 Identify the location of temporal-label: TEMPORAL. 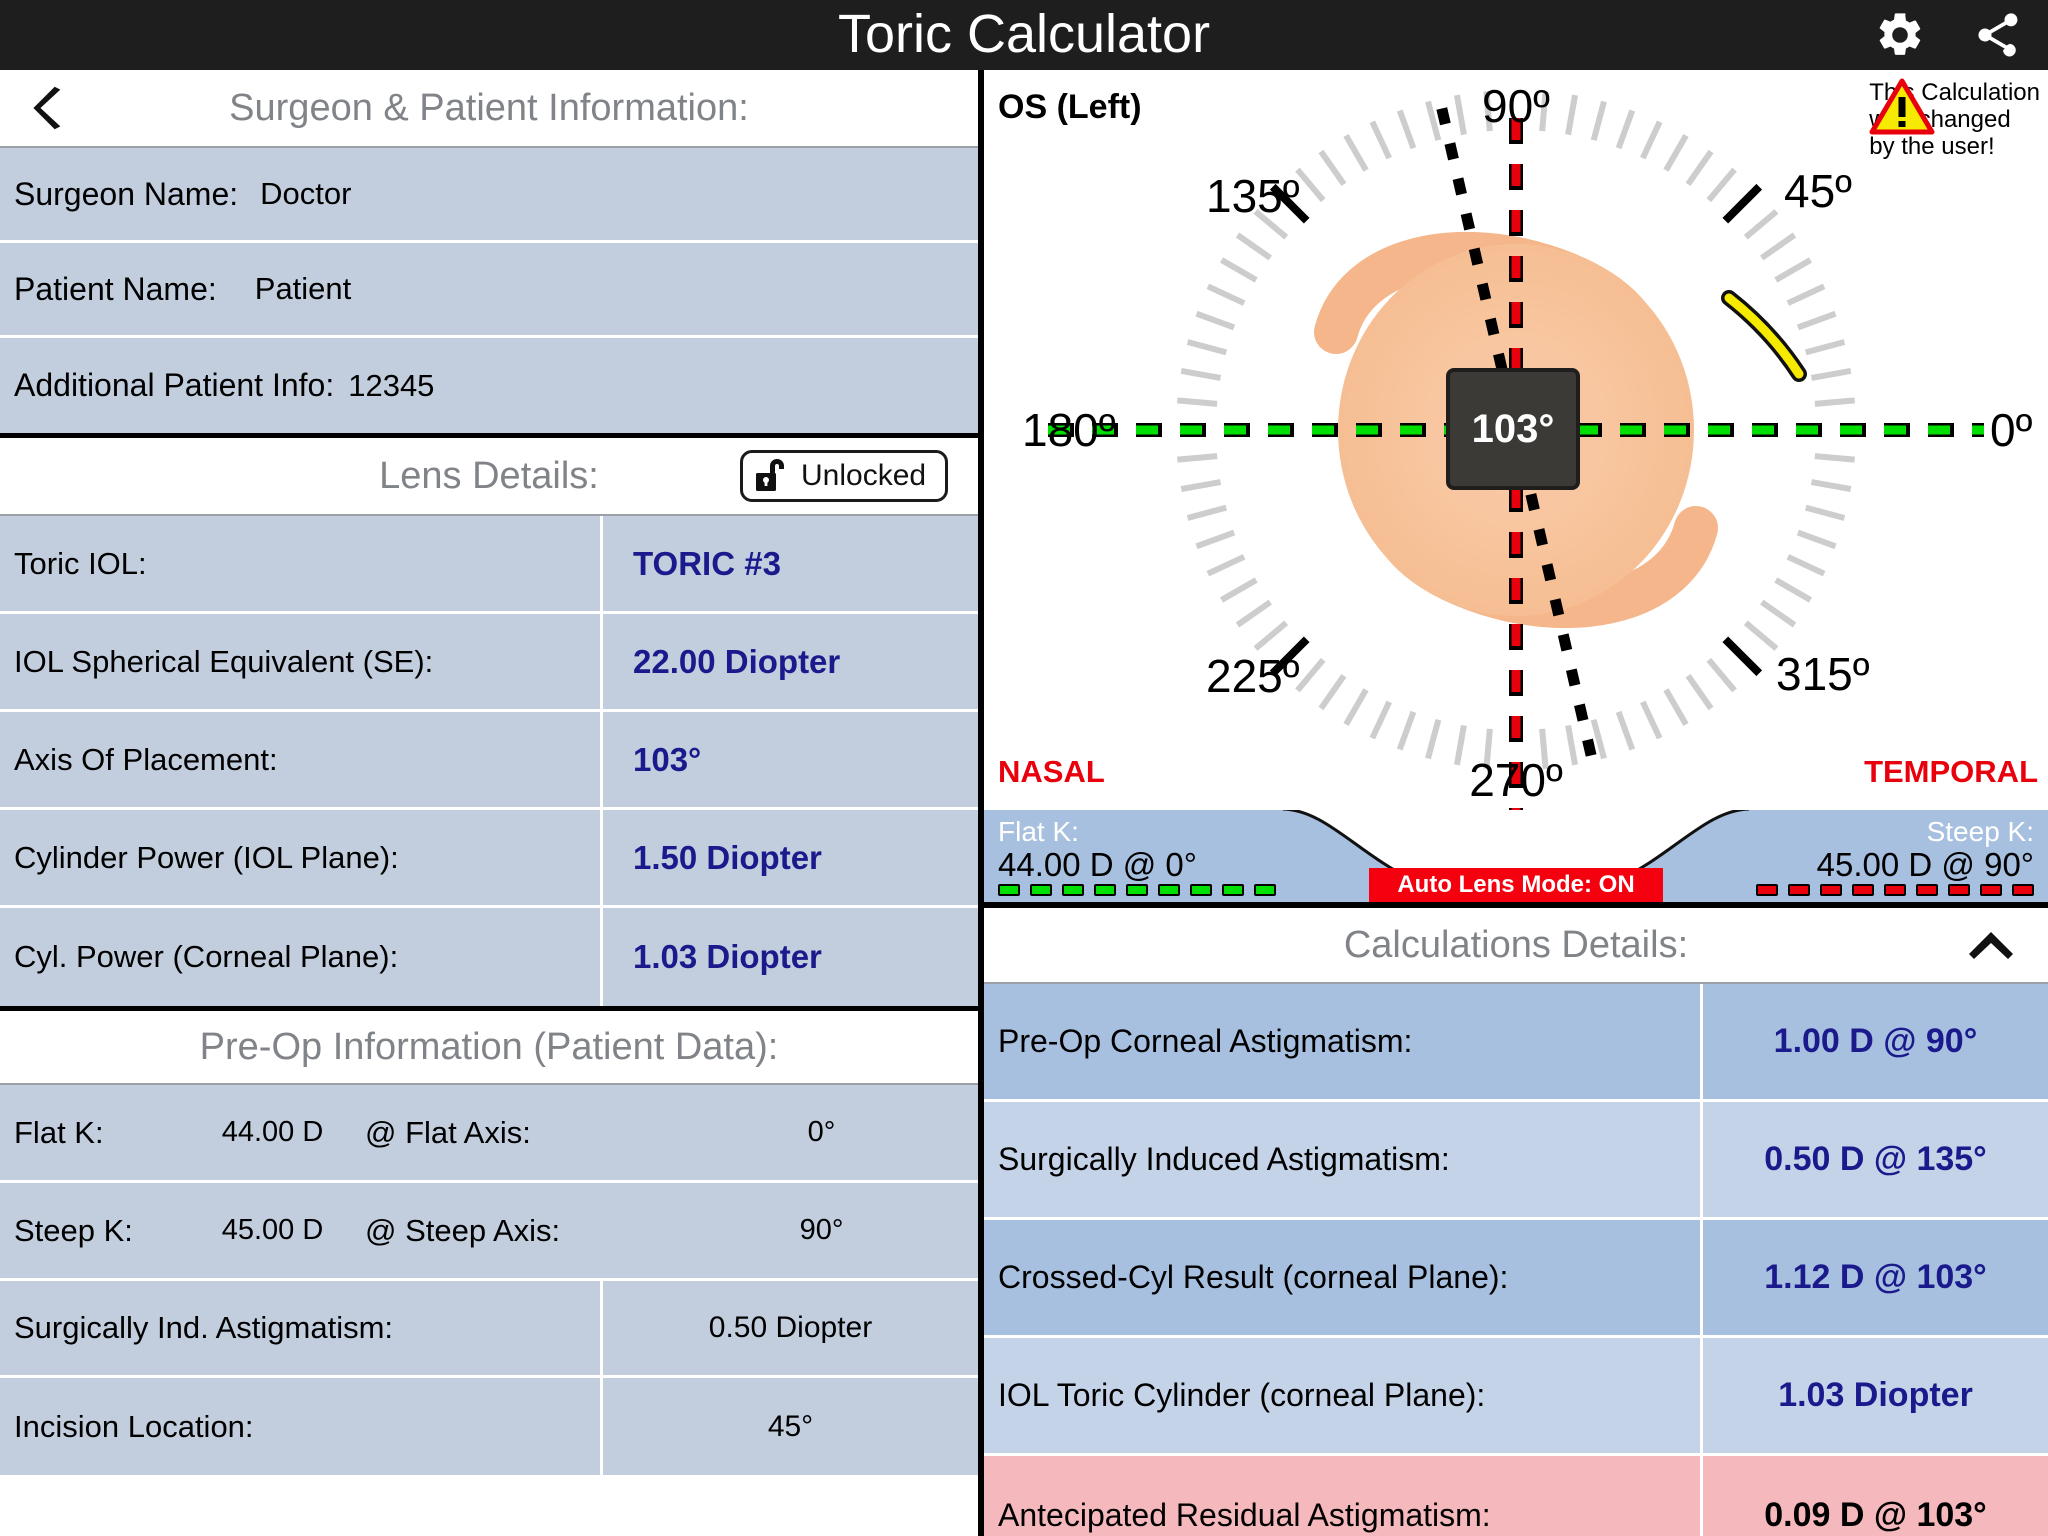
(1951, 771).